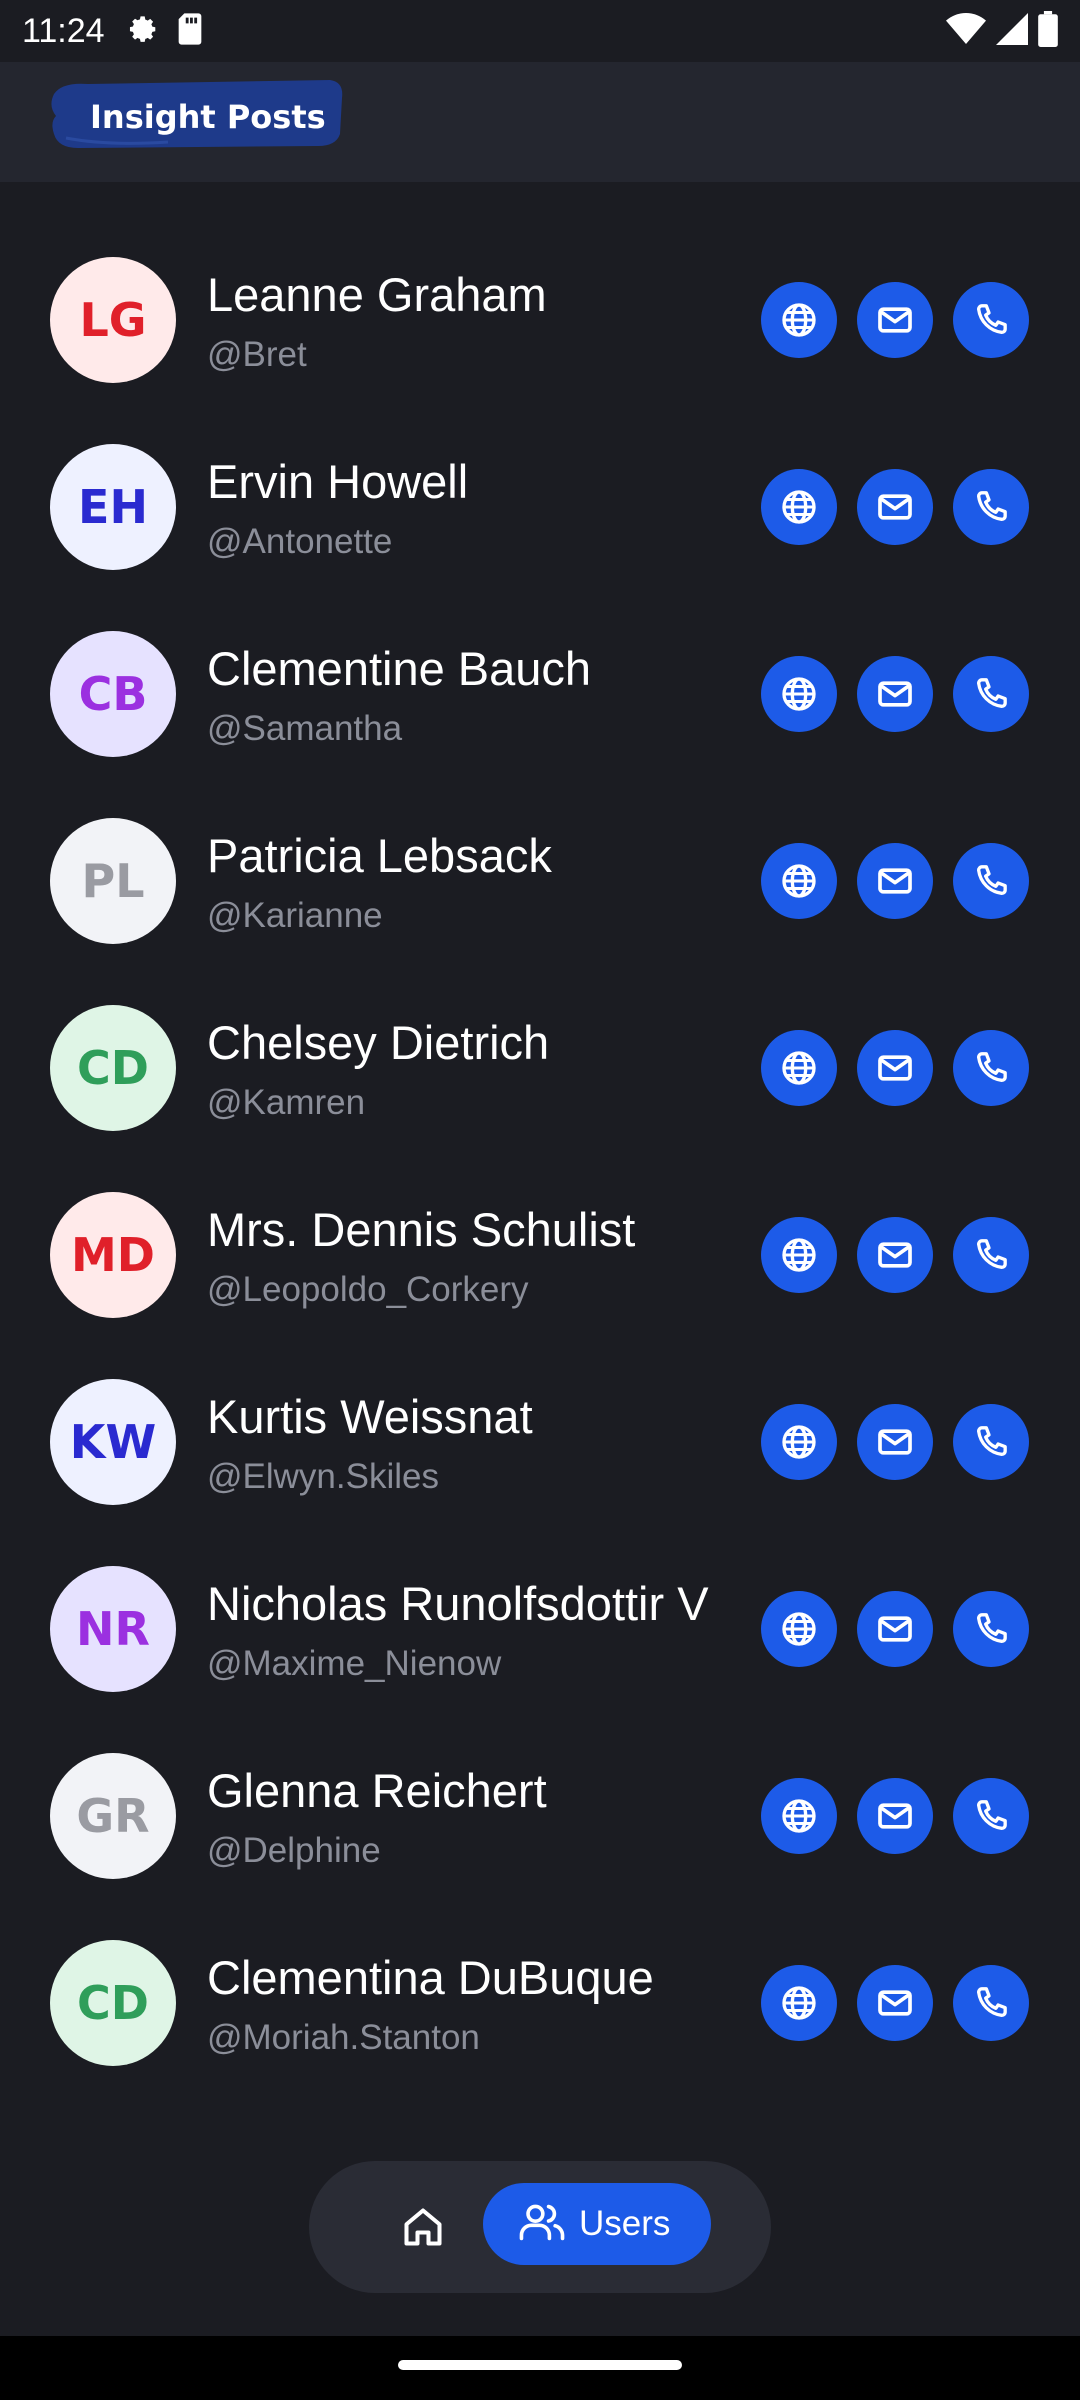 This screenshot has height=2400, width=1080. What do you see at coordinates (377, 294) in the screenshot?
I see `user-name: Leanne Graham` at bounding box center [377, 294].